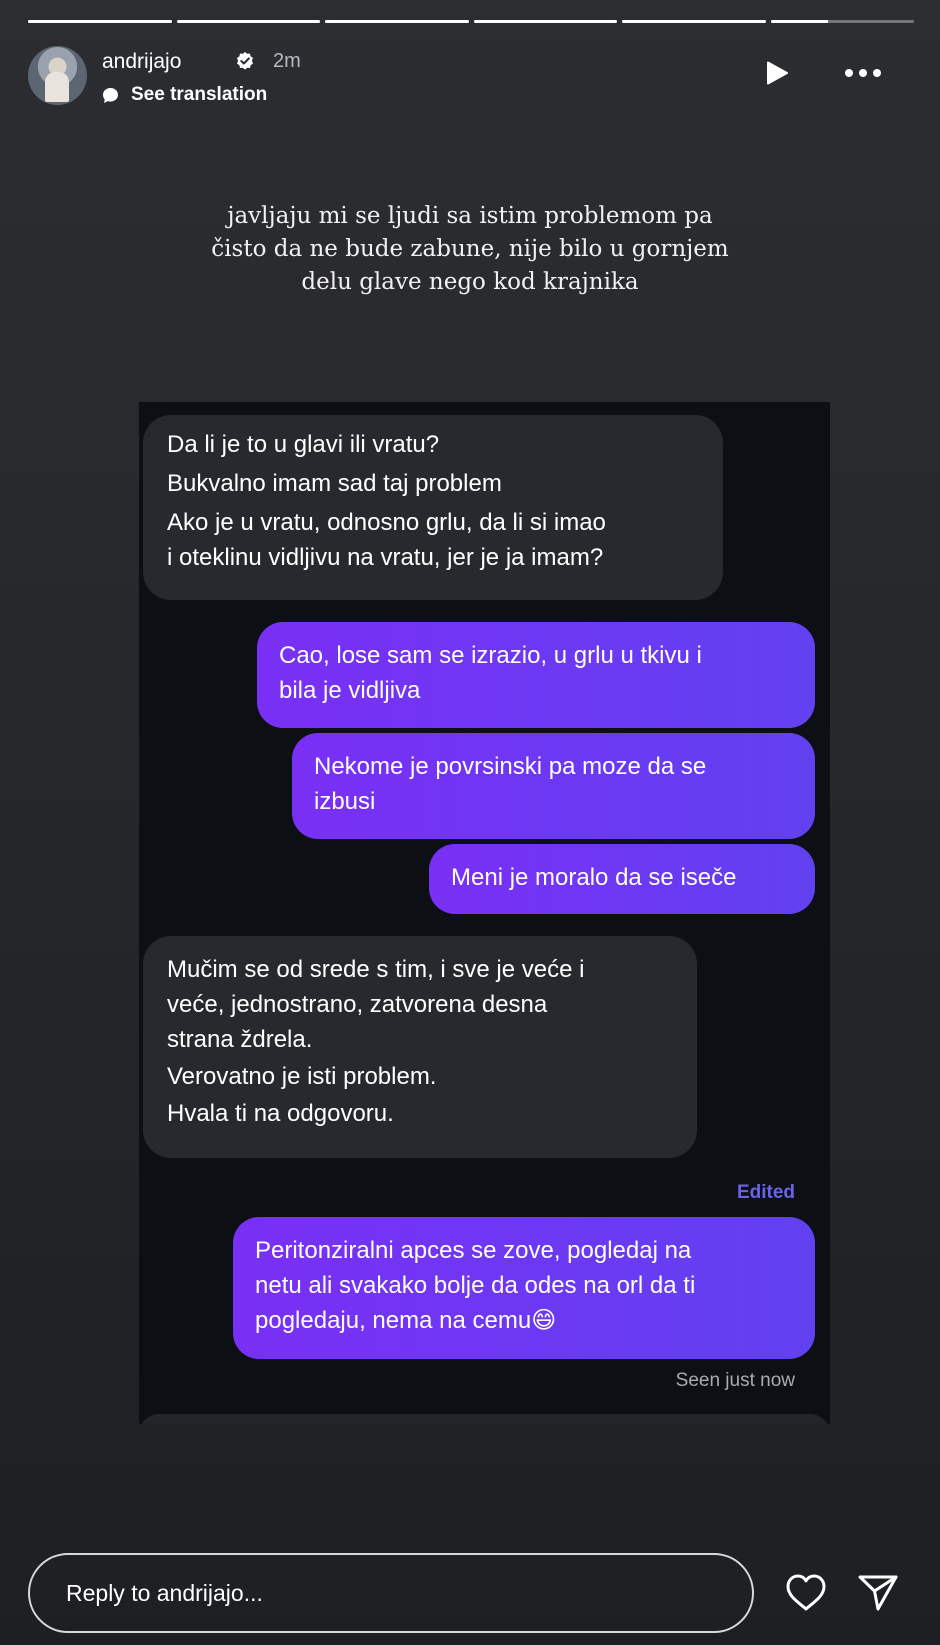  I want to click on story-header: andrijajo 2m See translation, so click(470, 76).